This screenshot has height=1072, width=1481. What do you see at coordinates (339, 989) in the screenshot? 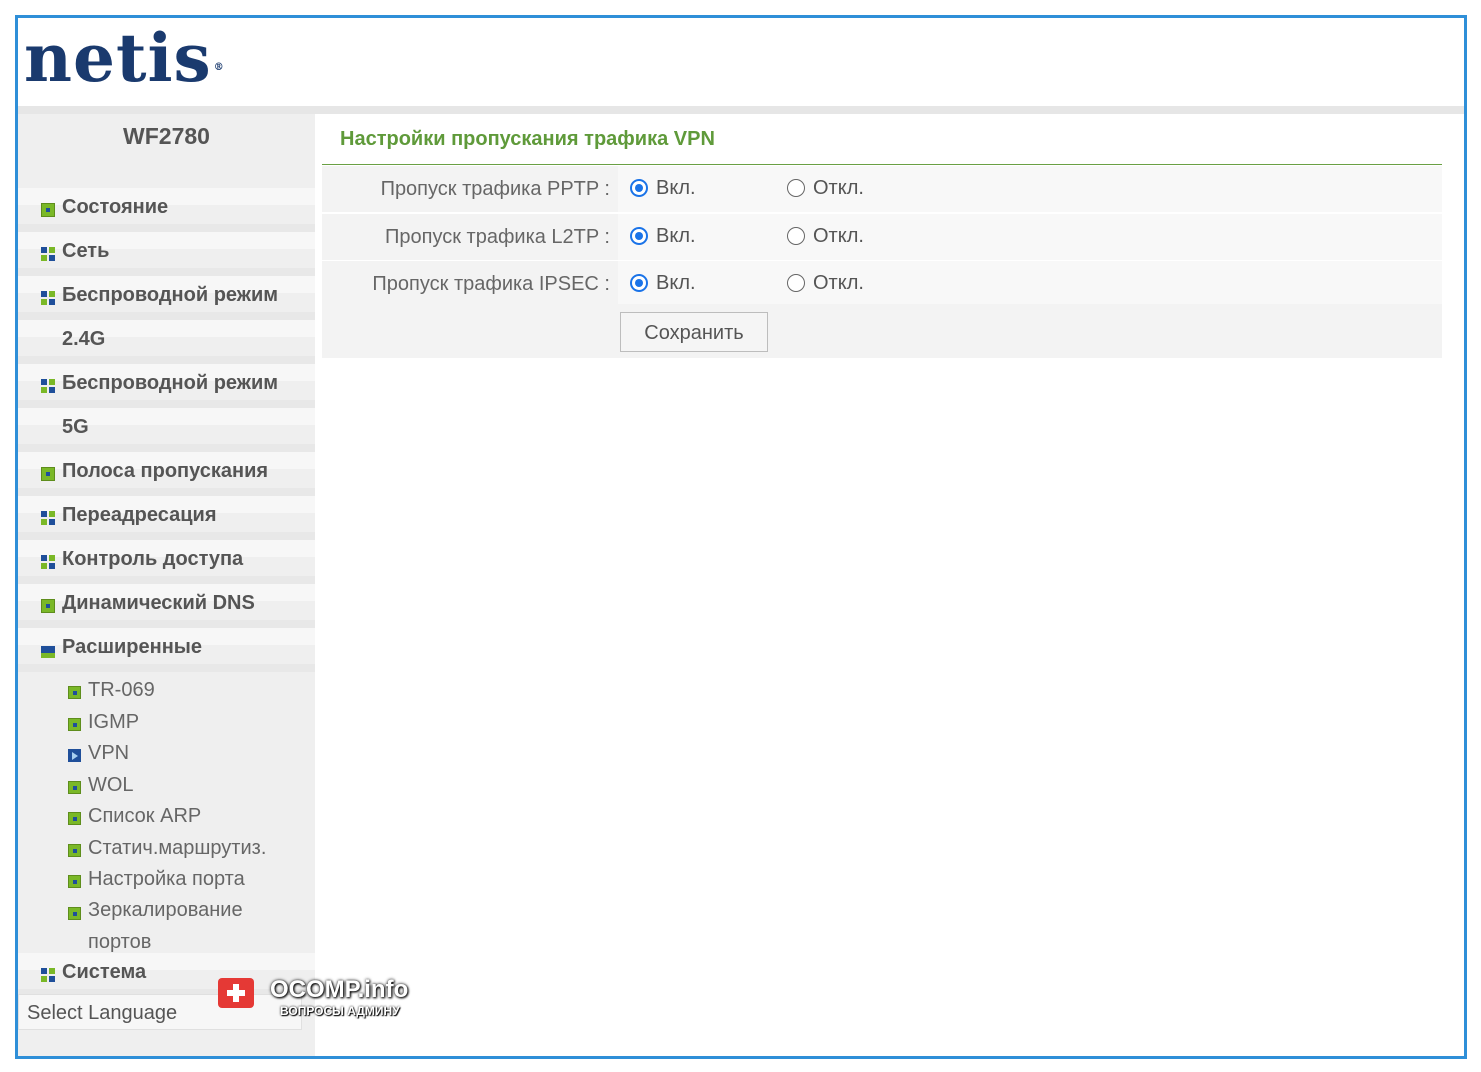
I see `watermark-title: OCOMP.info` at bounding box center [339, 989].